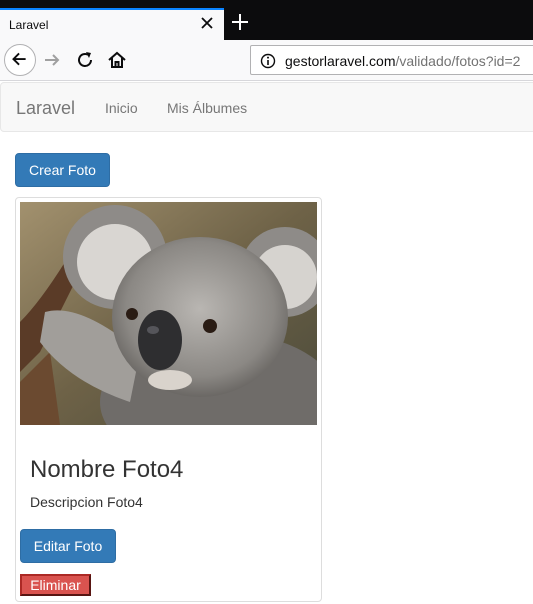 The height and width of the screenshot is (604, 533). What do you see at coordinates (86, 502) in the screenshot?
I see `photo-description: Descripcion Foto4` at bounding box center [86, 502].